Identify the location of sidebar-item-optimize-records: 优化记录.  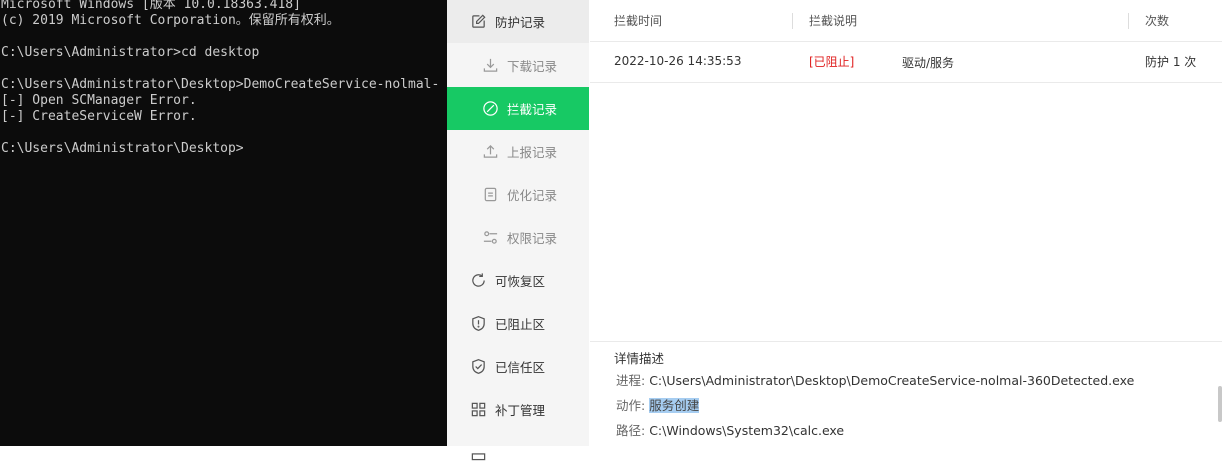
(518, 194).